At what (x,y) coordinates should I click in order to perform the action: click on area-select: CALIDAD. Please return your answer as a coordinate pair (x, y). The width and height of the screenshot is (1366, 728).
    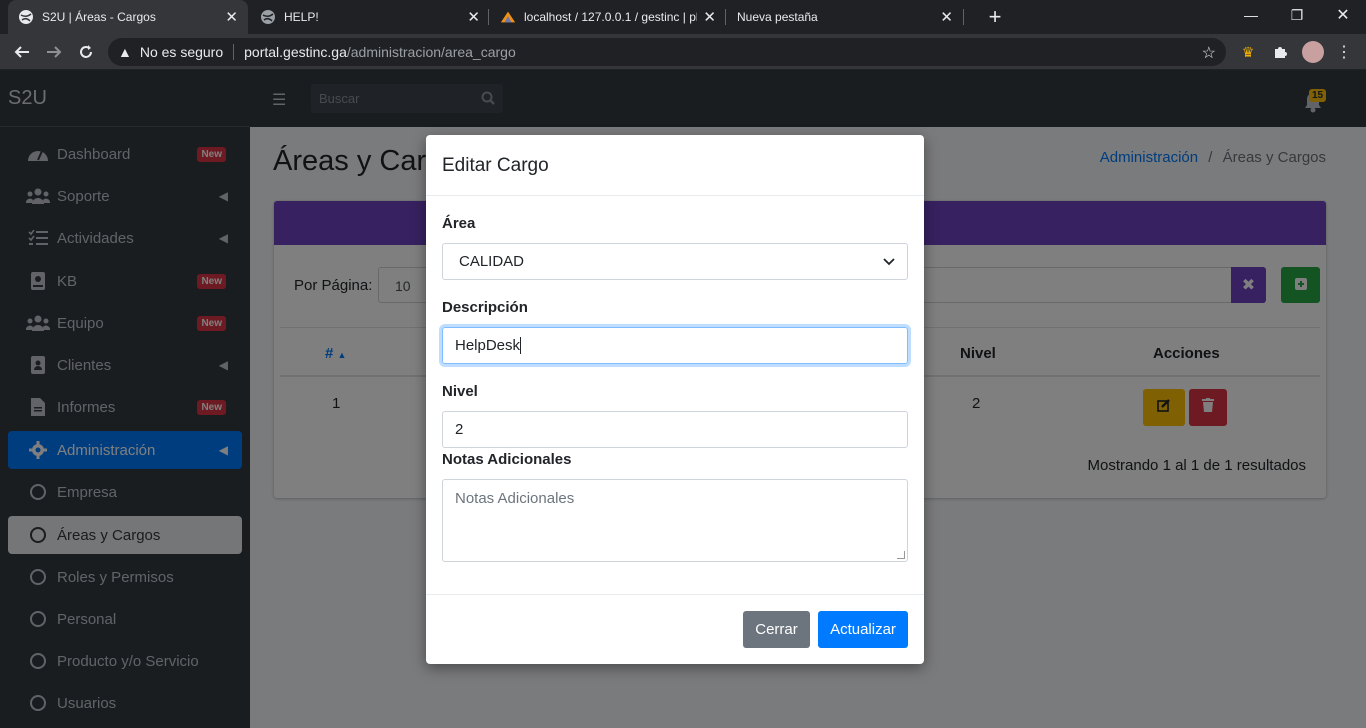
    Looking at the image, I should click on (675, 261).